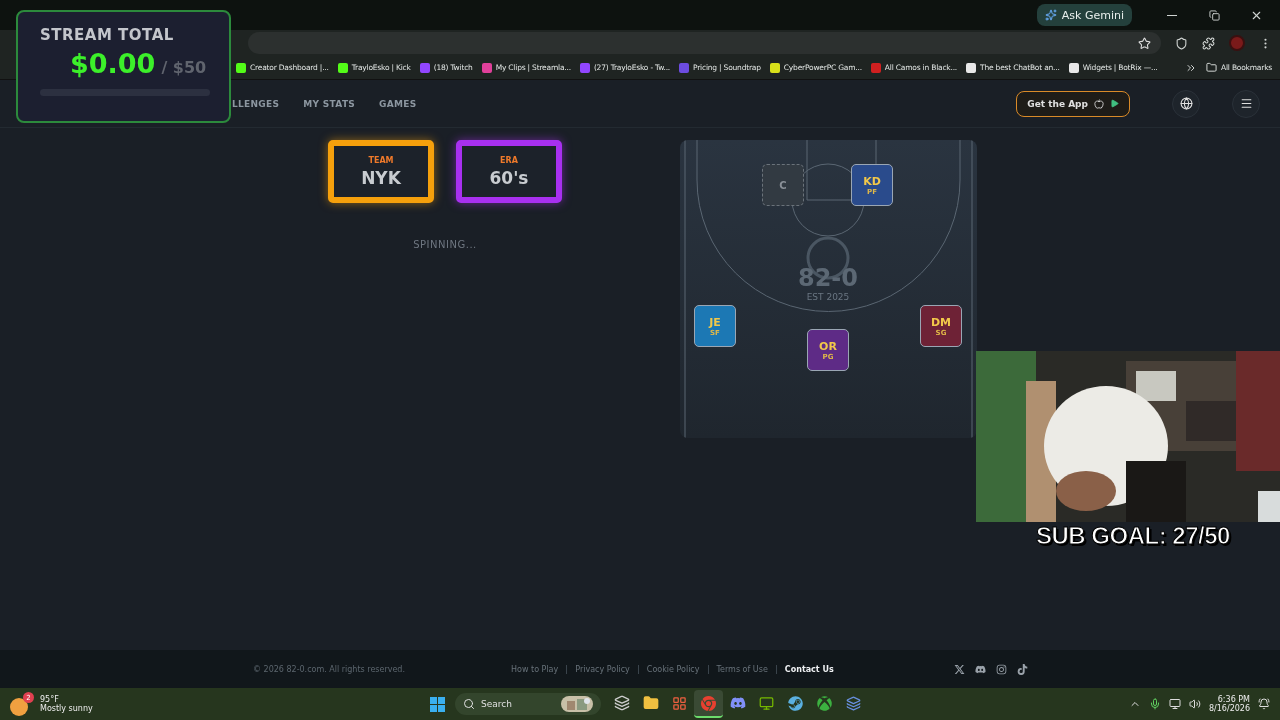  I want to click on nav-link: LLENGES, so click(256, 103).